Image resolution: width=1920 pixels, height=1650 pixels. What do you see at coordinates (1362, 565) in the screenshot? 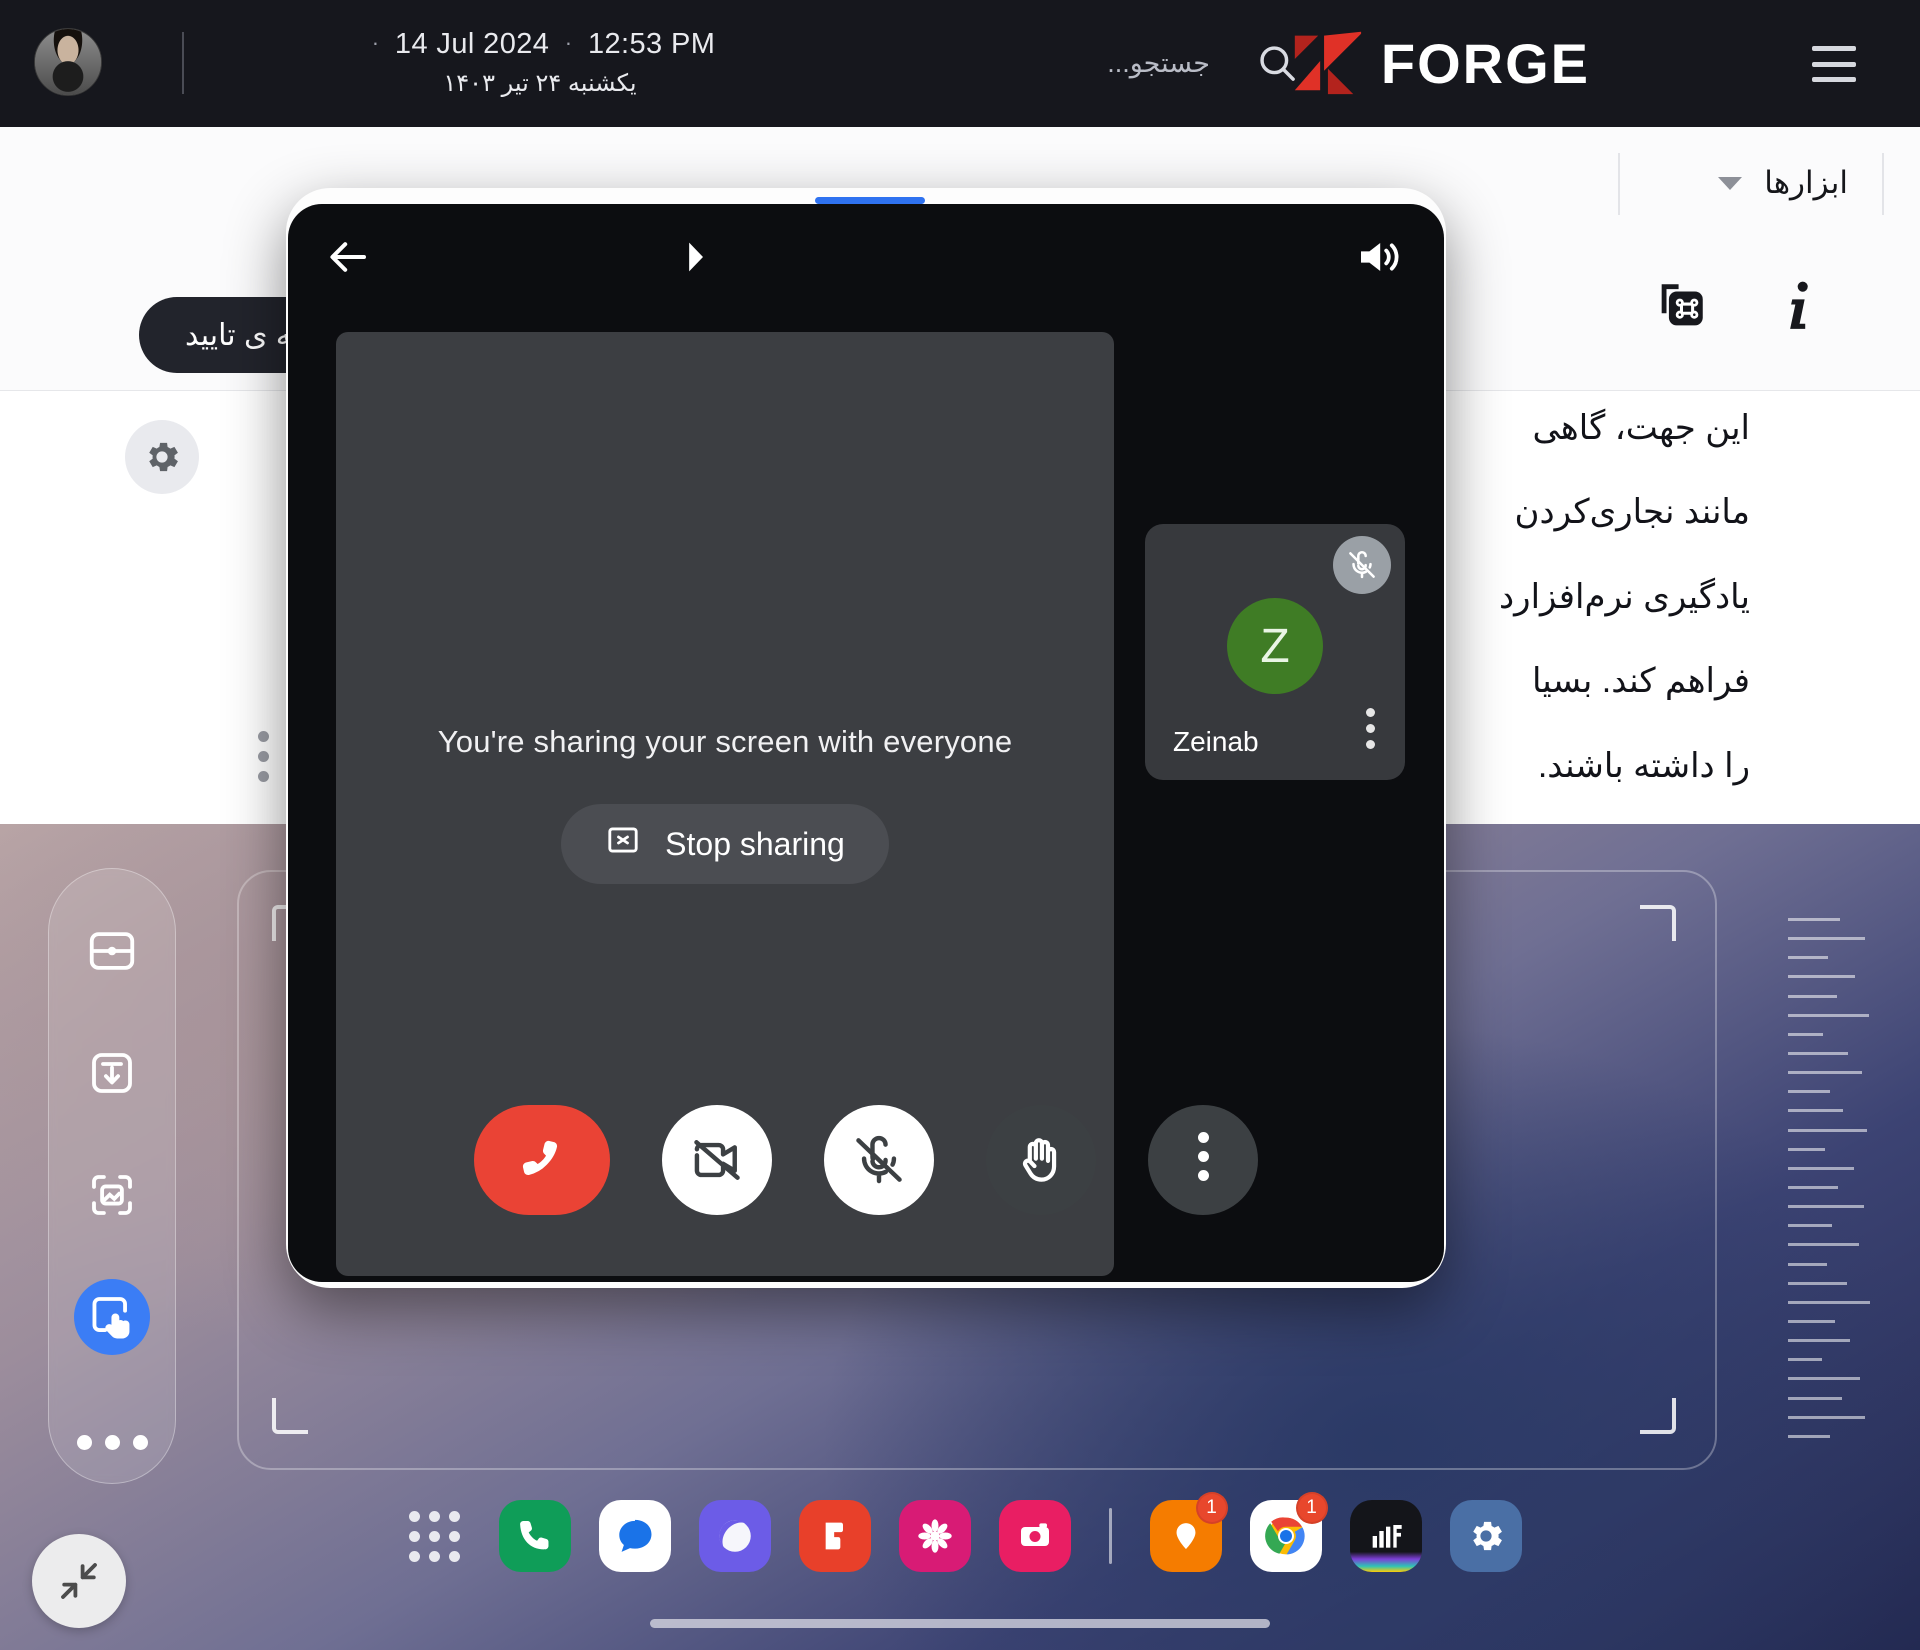
I see `mic-off-icon` at bounding box center [1362, 565].